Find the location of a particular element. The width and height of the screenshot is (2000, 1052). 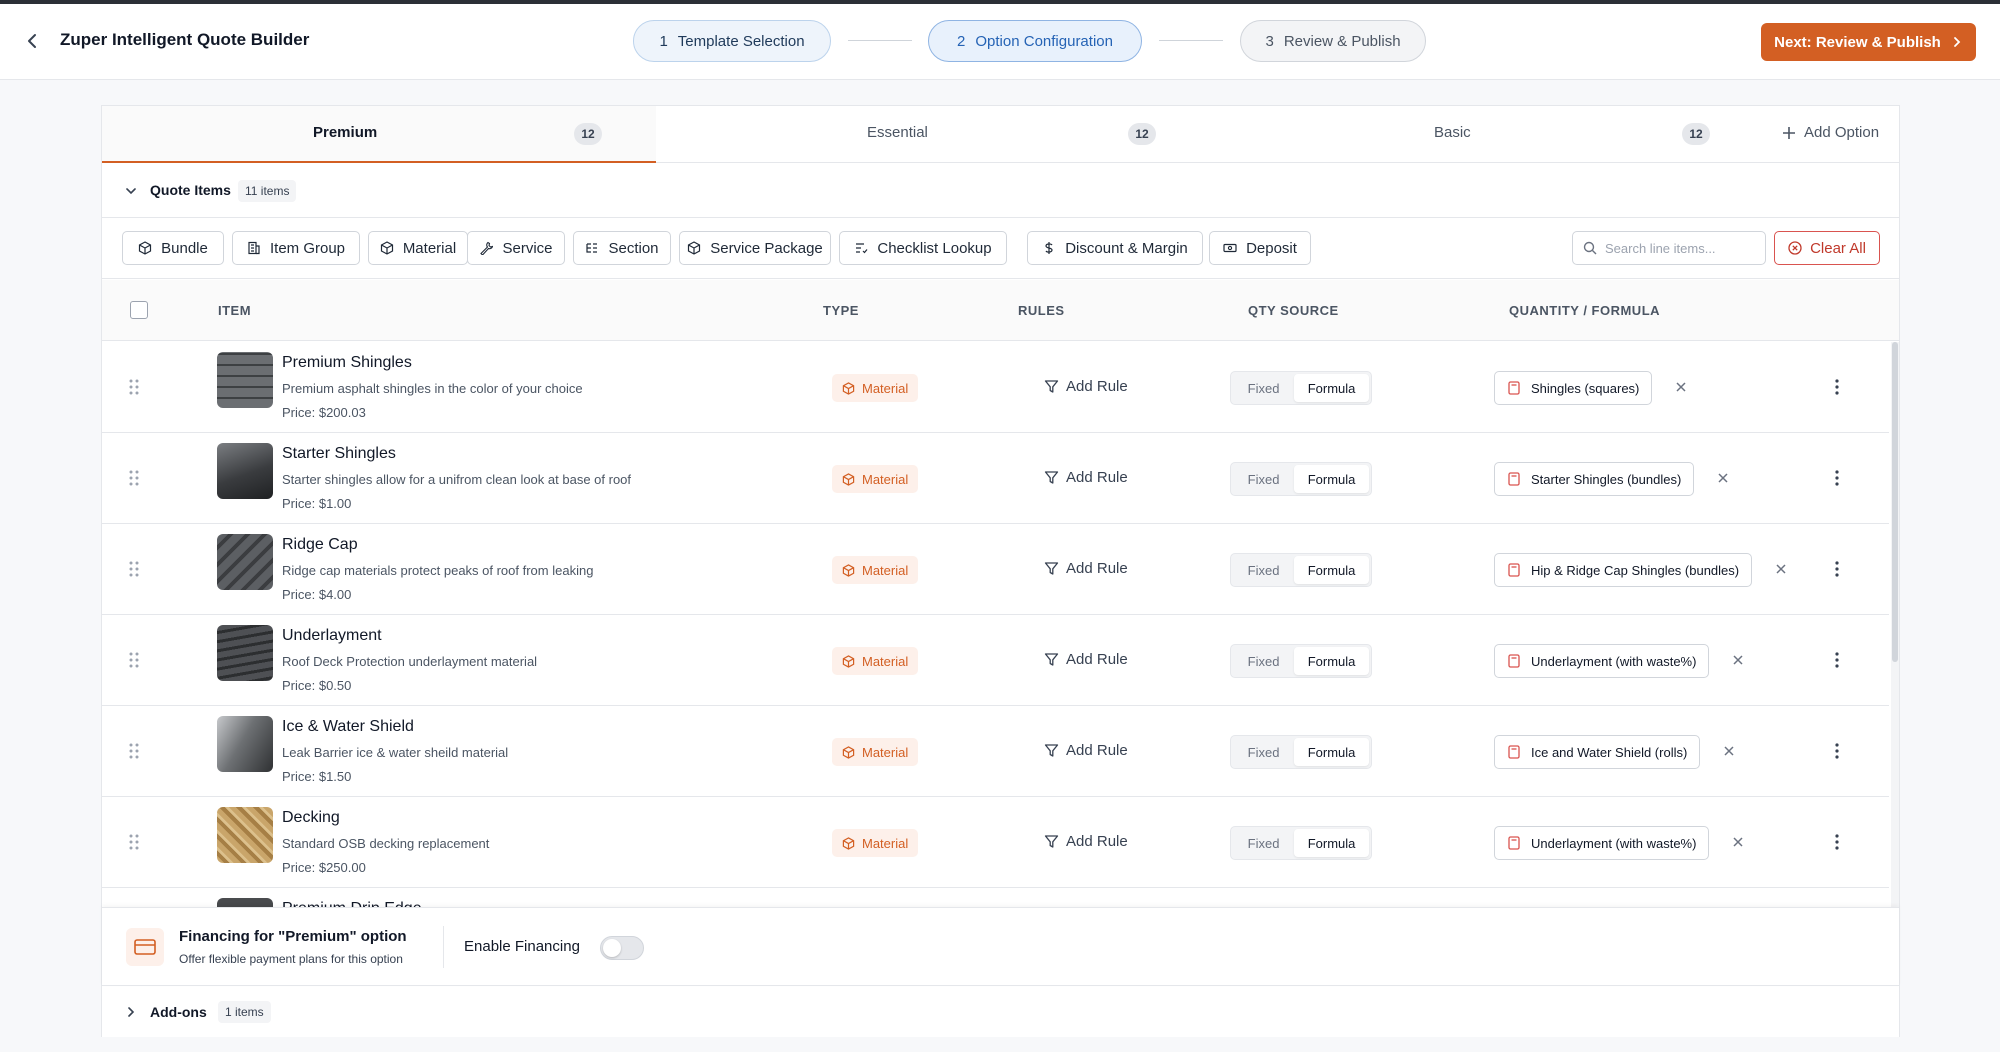

app-title: Zuper Intelligent Quote Builder is located at coordinates (185, 39).